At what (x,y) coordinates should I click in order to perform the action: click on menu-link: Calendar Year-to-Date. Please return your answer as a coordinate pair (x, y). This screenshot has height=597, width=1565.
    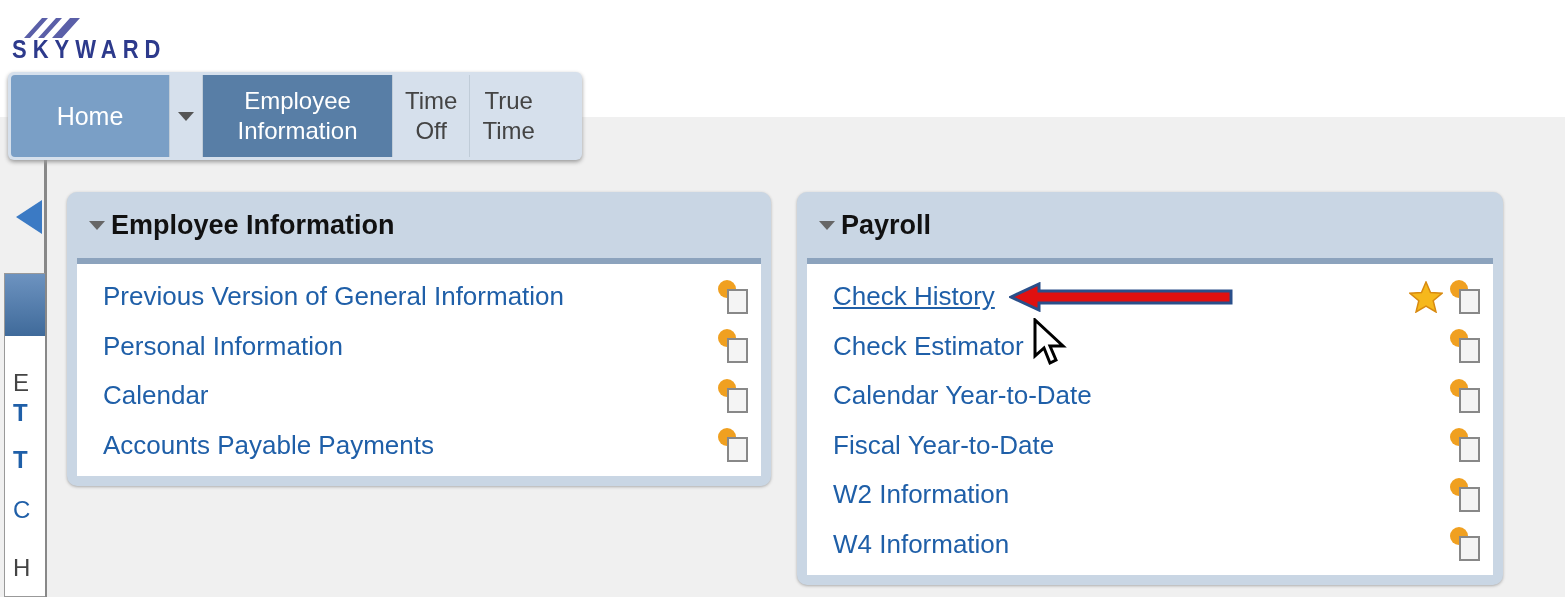
    Looking at the image, I should click on (962, 396).